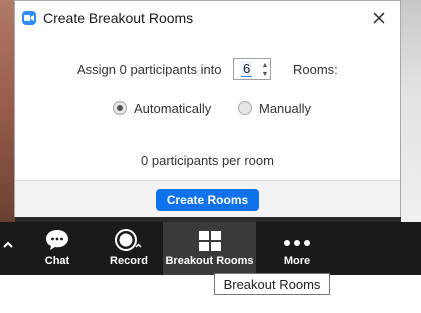 The height and width of the screenshot is (313, 421). Describe the element at coordinates (297, 237) in the screenshot. I see `more-dots-icon` at that location.